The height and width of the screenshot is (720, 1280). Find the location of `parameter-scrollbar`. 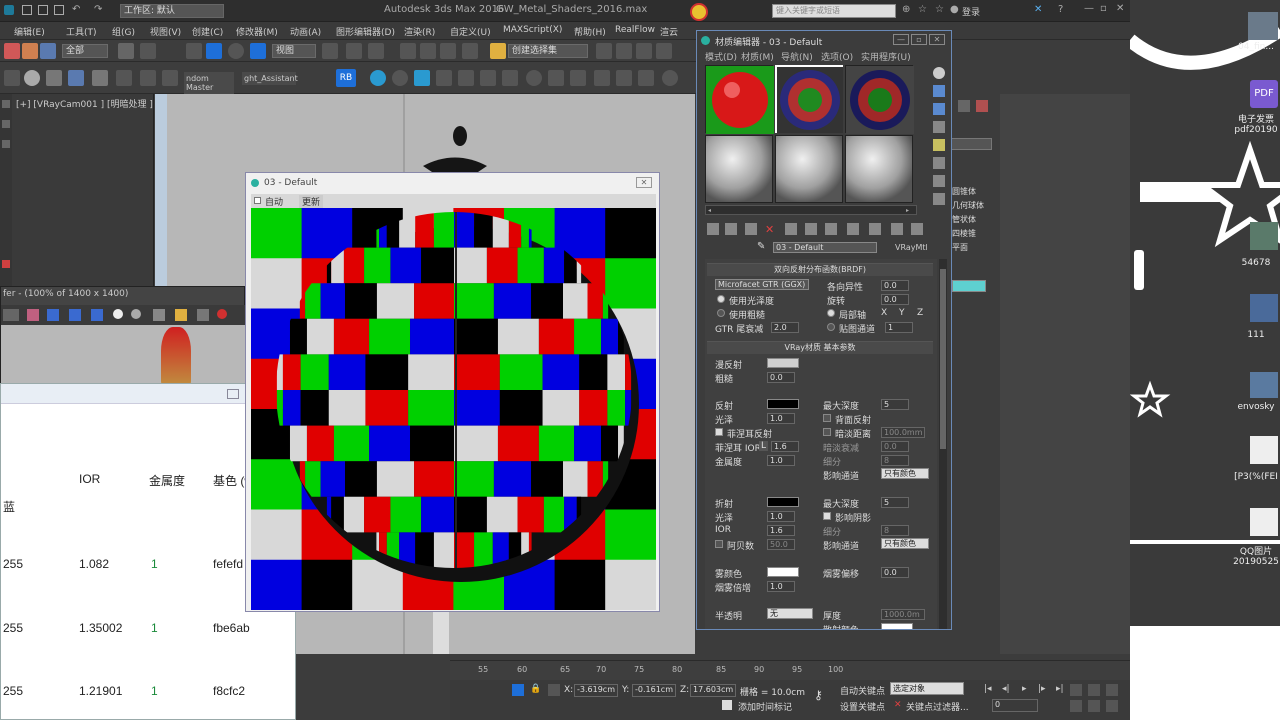

parameter-scrollbar is located at coordinates (943, 444).